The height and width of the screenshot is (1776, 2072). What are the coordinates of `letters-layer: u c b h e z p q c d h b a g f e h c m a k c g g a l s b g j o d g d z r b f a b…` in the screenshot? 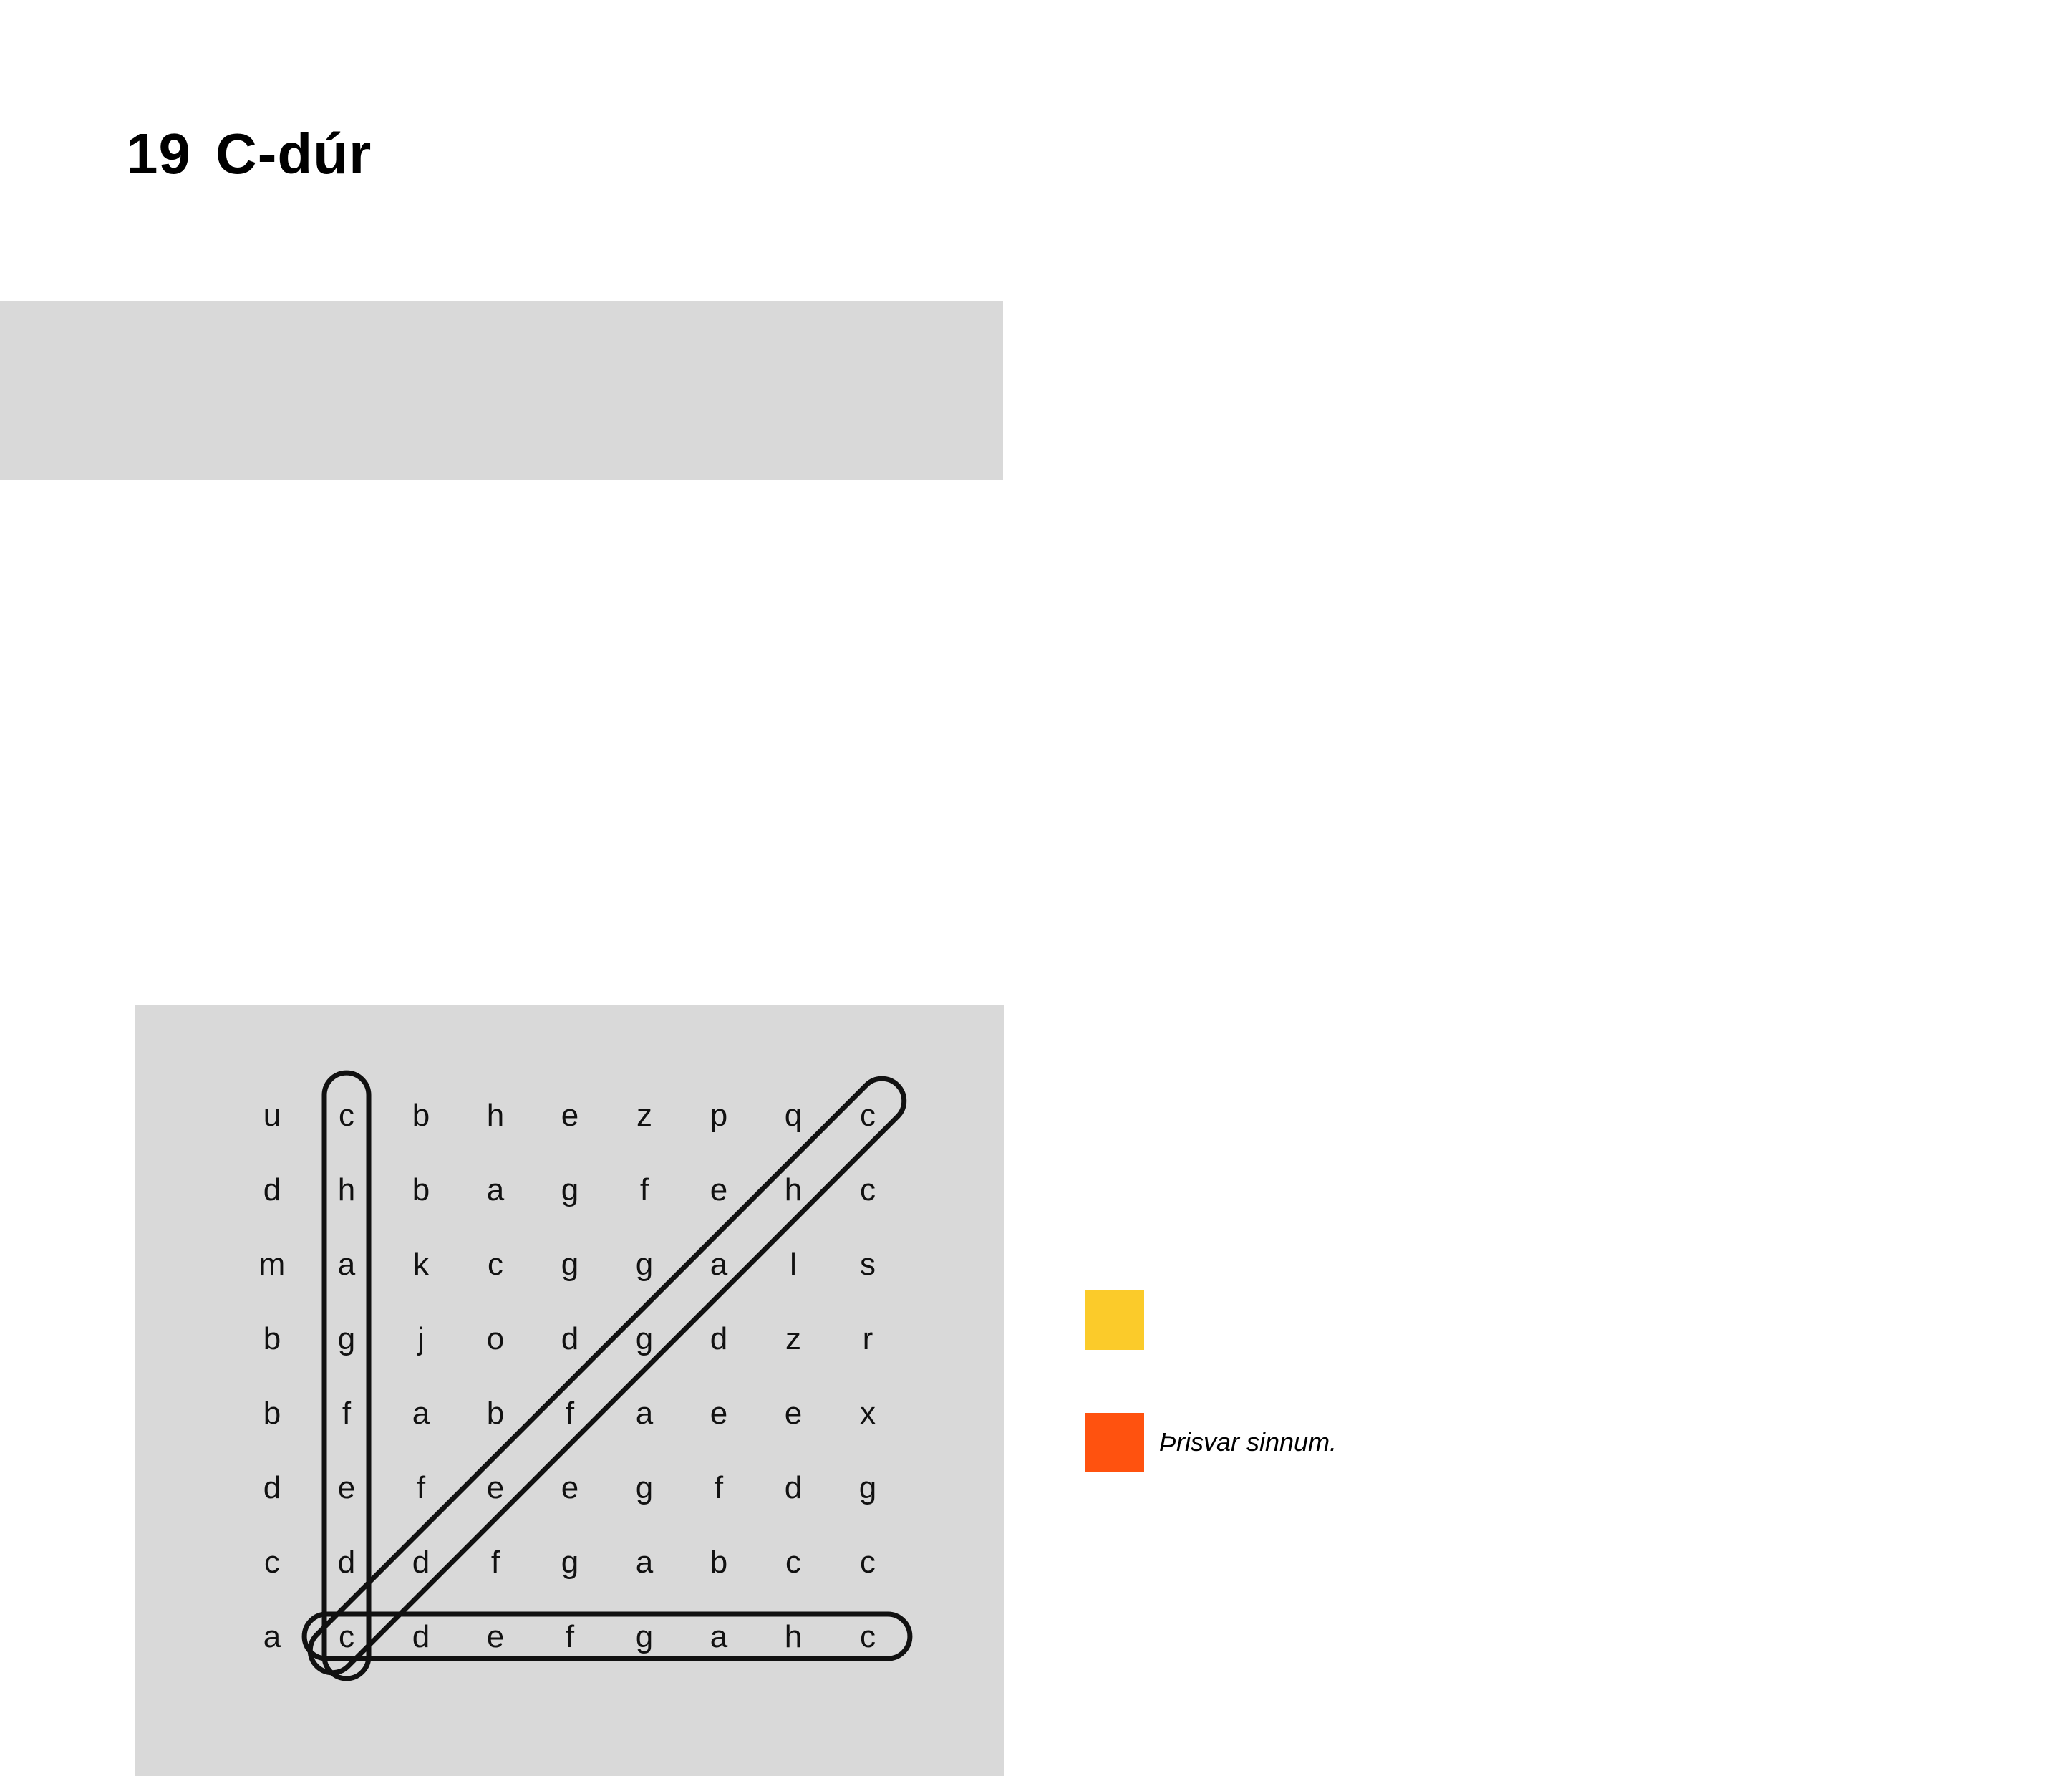 It's located at (568, 1376).